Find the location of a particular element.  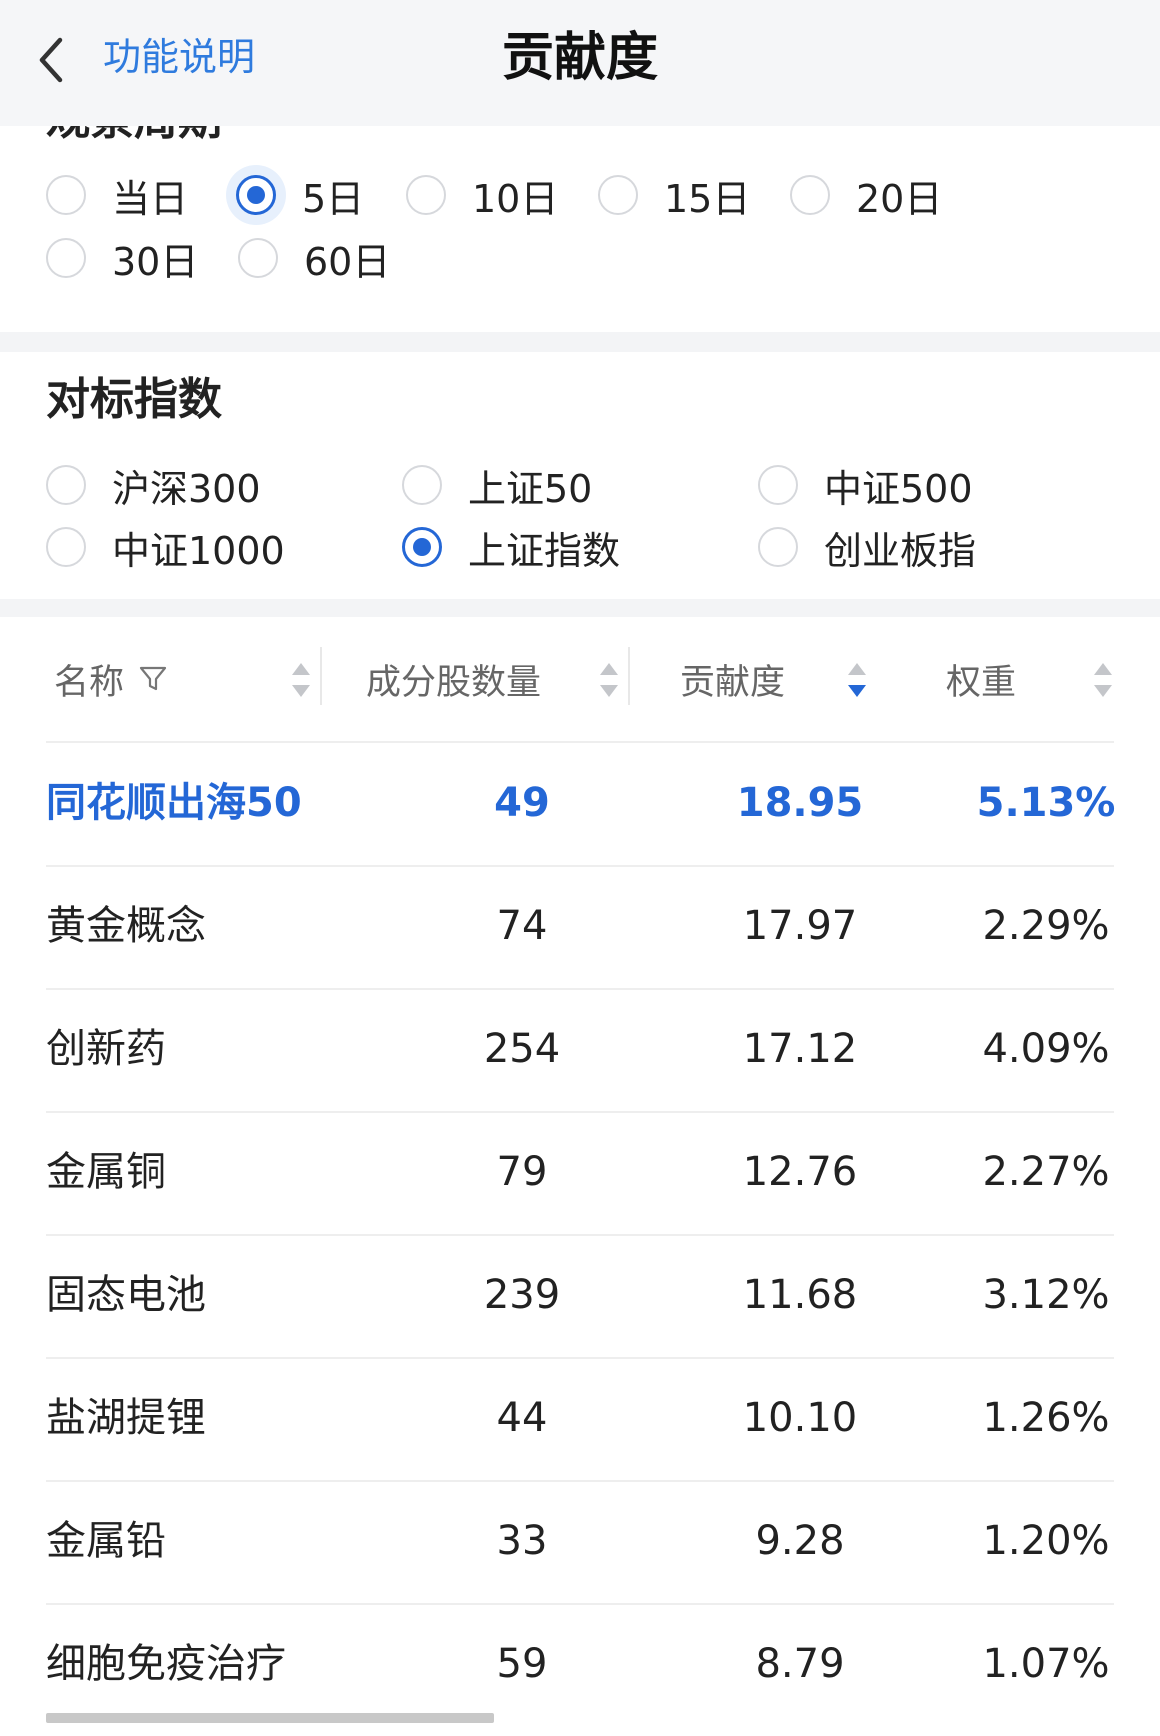

cell-weight: 5.13% is located at coordinates (1046, 803).